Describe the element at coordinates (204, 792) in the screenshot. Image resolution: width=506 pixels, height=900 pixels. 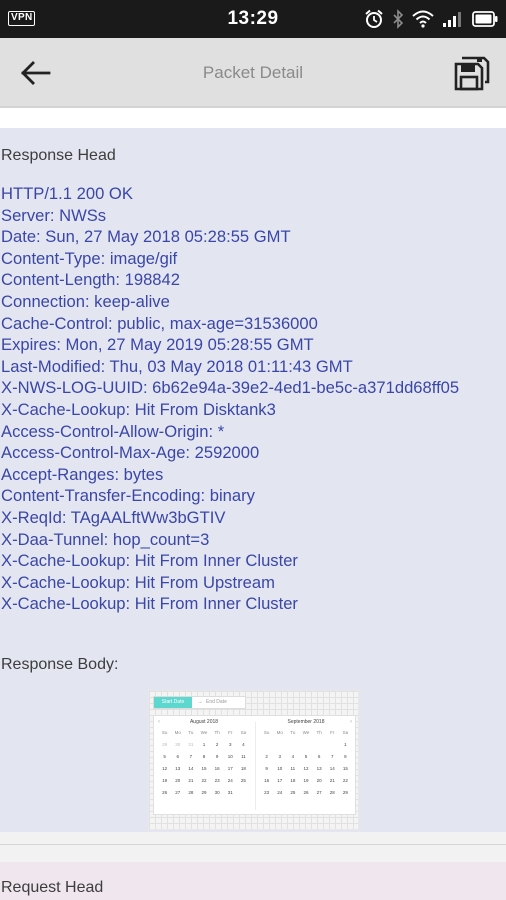
I see `calendar-day: 29` at that location.